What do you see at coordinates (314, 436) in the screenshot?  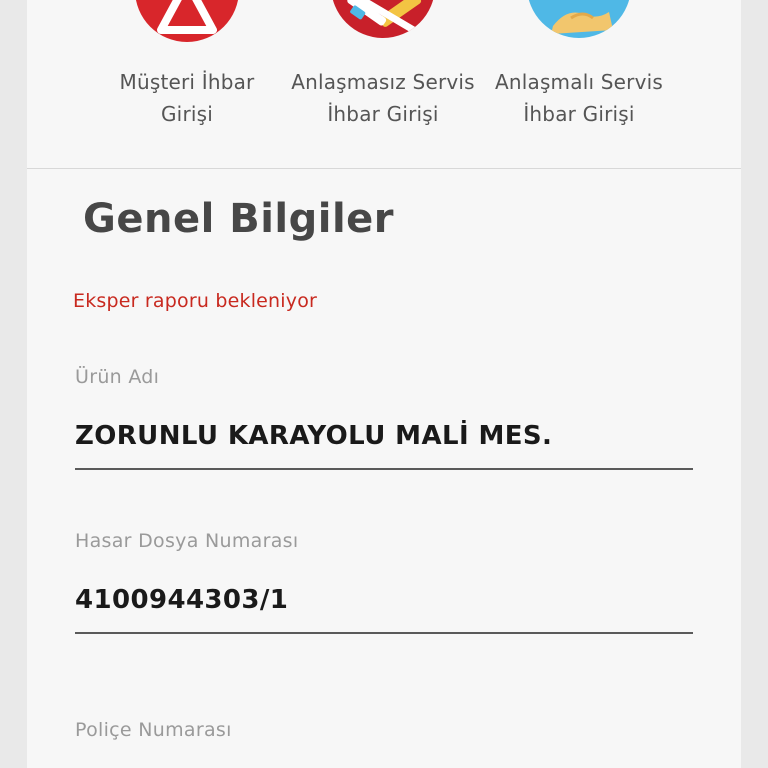 I see `field-value: ZORUNLU KARAYOLU MALİ MES.` at bounding box center [314, 436].